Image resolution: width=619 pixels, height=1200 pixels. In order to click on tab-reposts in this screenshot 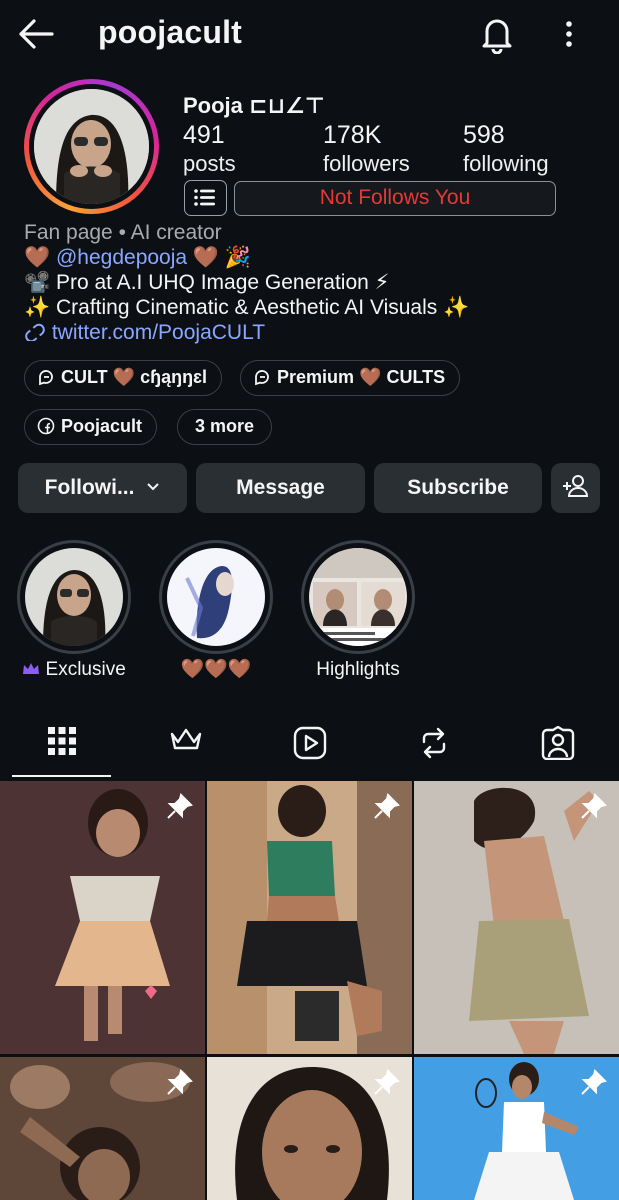, I will do `click(433, 743)`.